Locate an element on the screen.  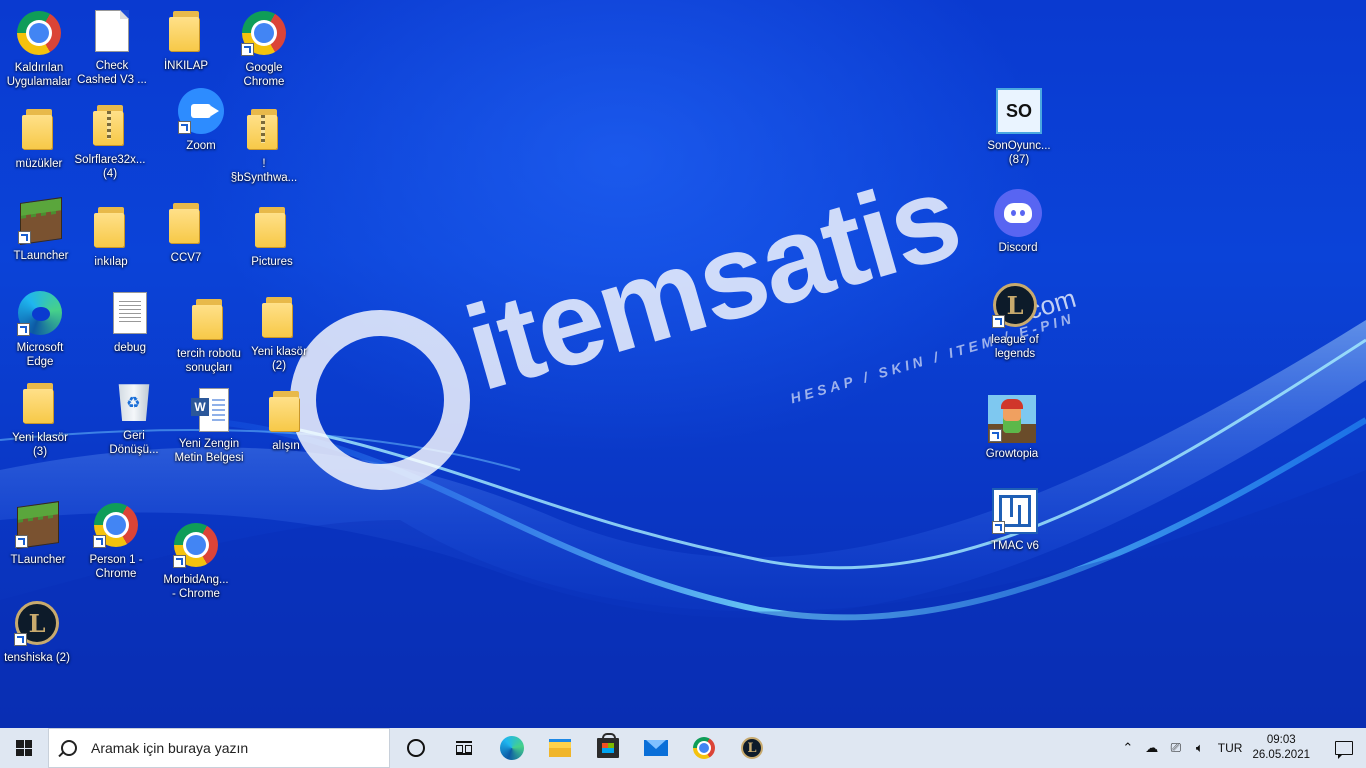
desktop-icon-alisin: alışın is located at coordinates (286, 419).